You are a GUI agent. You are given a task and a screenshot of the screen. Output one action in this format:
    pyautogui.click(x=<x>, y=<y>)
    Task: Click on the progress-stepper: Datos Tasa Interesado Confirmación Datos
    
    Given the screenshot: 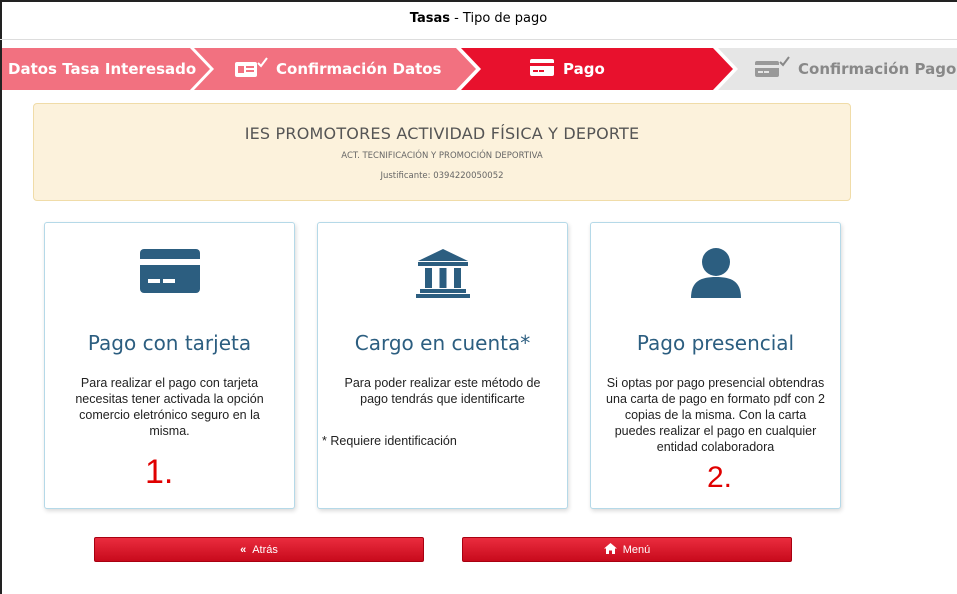 What is the action you would take?
    pyautogui.click(x=479, y=69)
    